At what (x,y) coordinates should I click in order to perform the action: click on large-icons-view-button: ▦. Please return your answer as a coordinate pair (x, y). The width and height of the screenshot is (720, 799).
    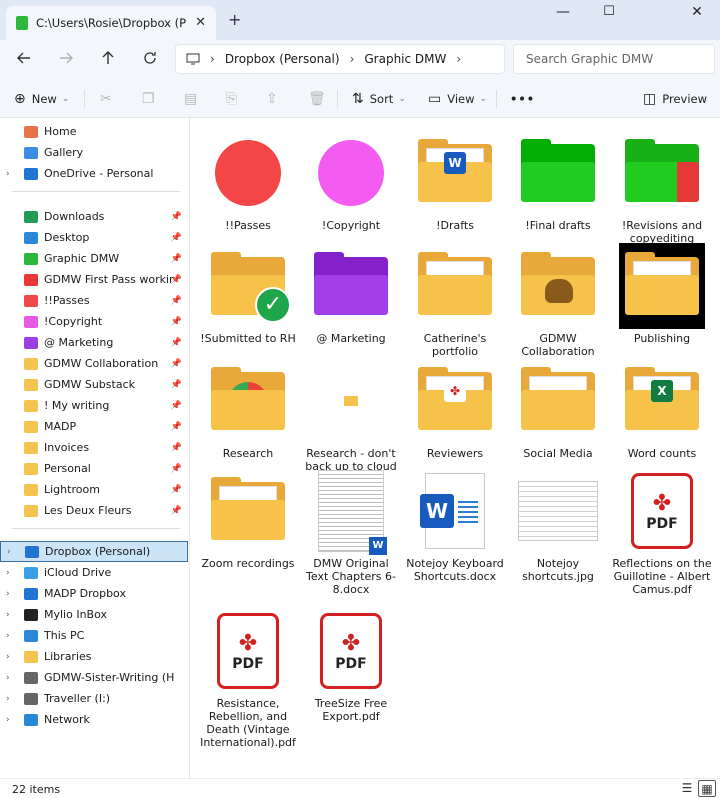
    Looking at the image, I should click on (707, 788).